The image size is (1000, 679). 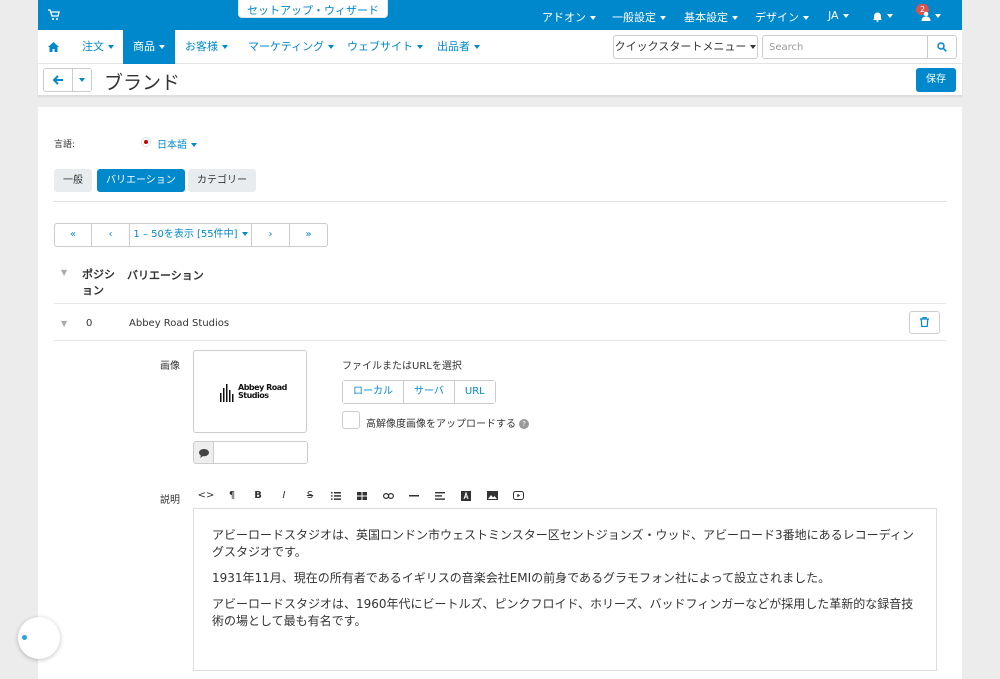 What do you see at coordinates (362, 496) in the screenshot?
I see `table-icon` at bounding box center [362, 496].